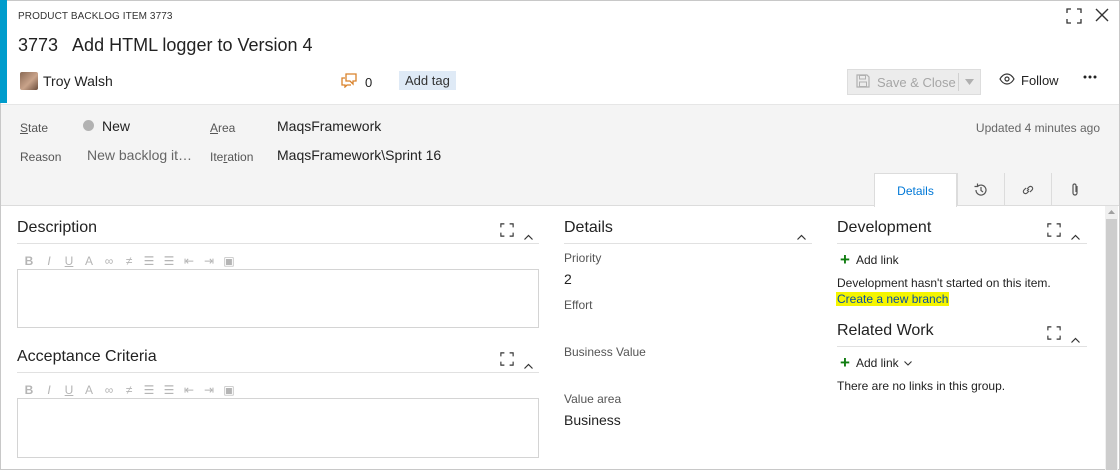 The height and width of the screenshot is (470, 1120). What do you see at coordinates (684, 327) in the screenshot?
I see `effort-value` at bounding box center [684, 327].